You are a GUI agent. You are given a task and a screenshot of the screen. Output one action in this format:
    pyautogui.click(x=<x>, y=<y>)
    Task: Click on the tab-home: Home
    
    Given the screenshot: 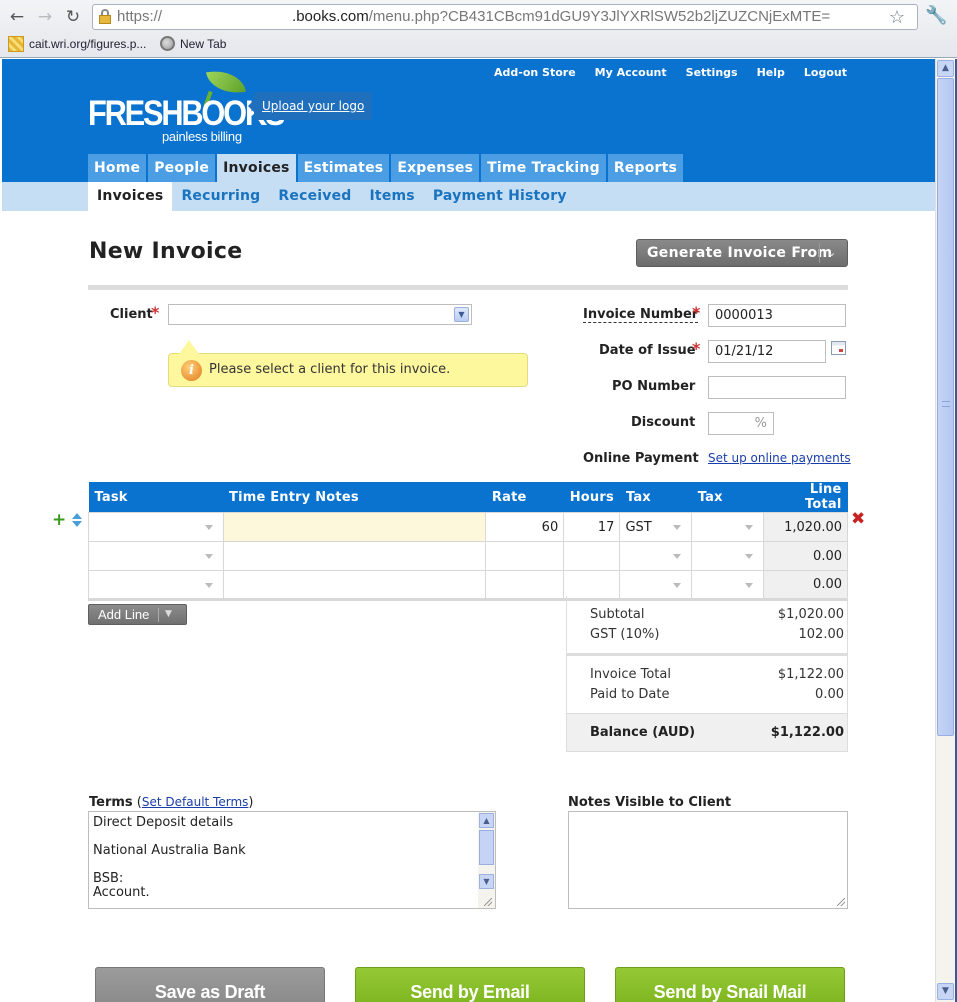 What is the action you would take?
    pyautogui.click(x=117, y=168)
    